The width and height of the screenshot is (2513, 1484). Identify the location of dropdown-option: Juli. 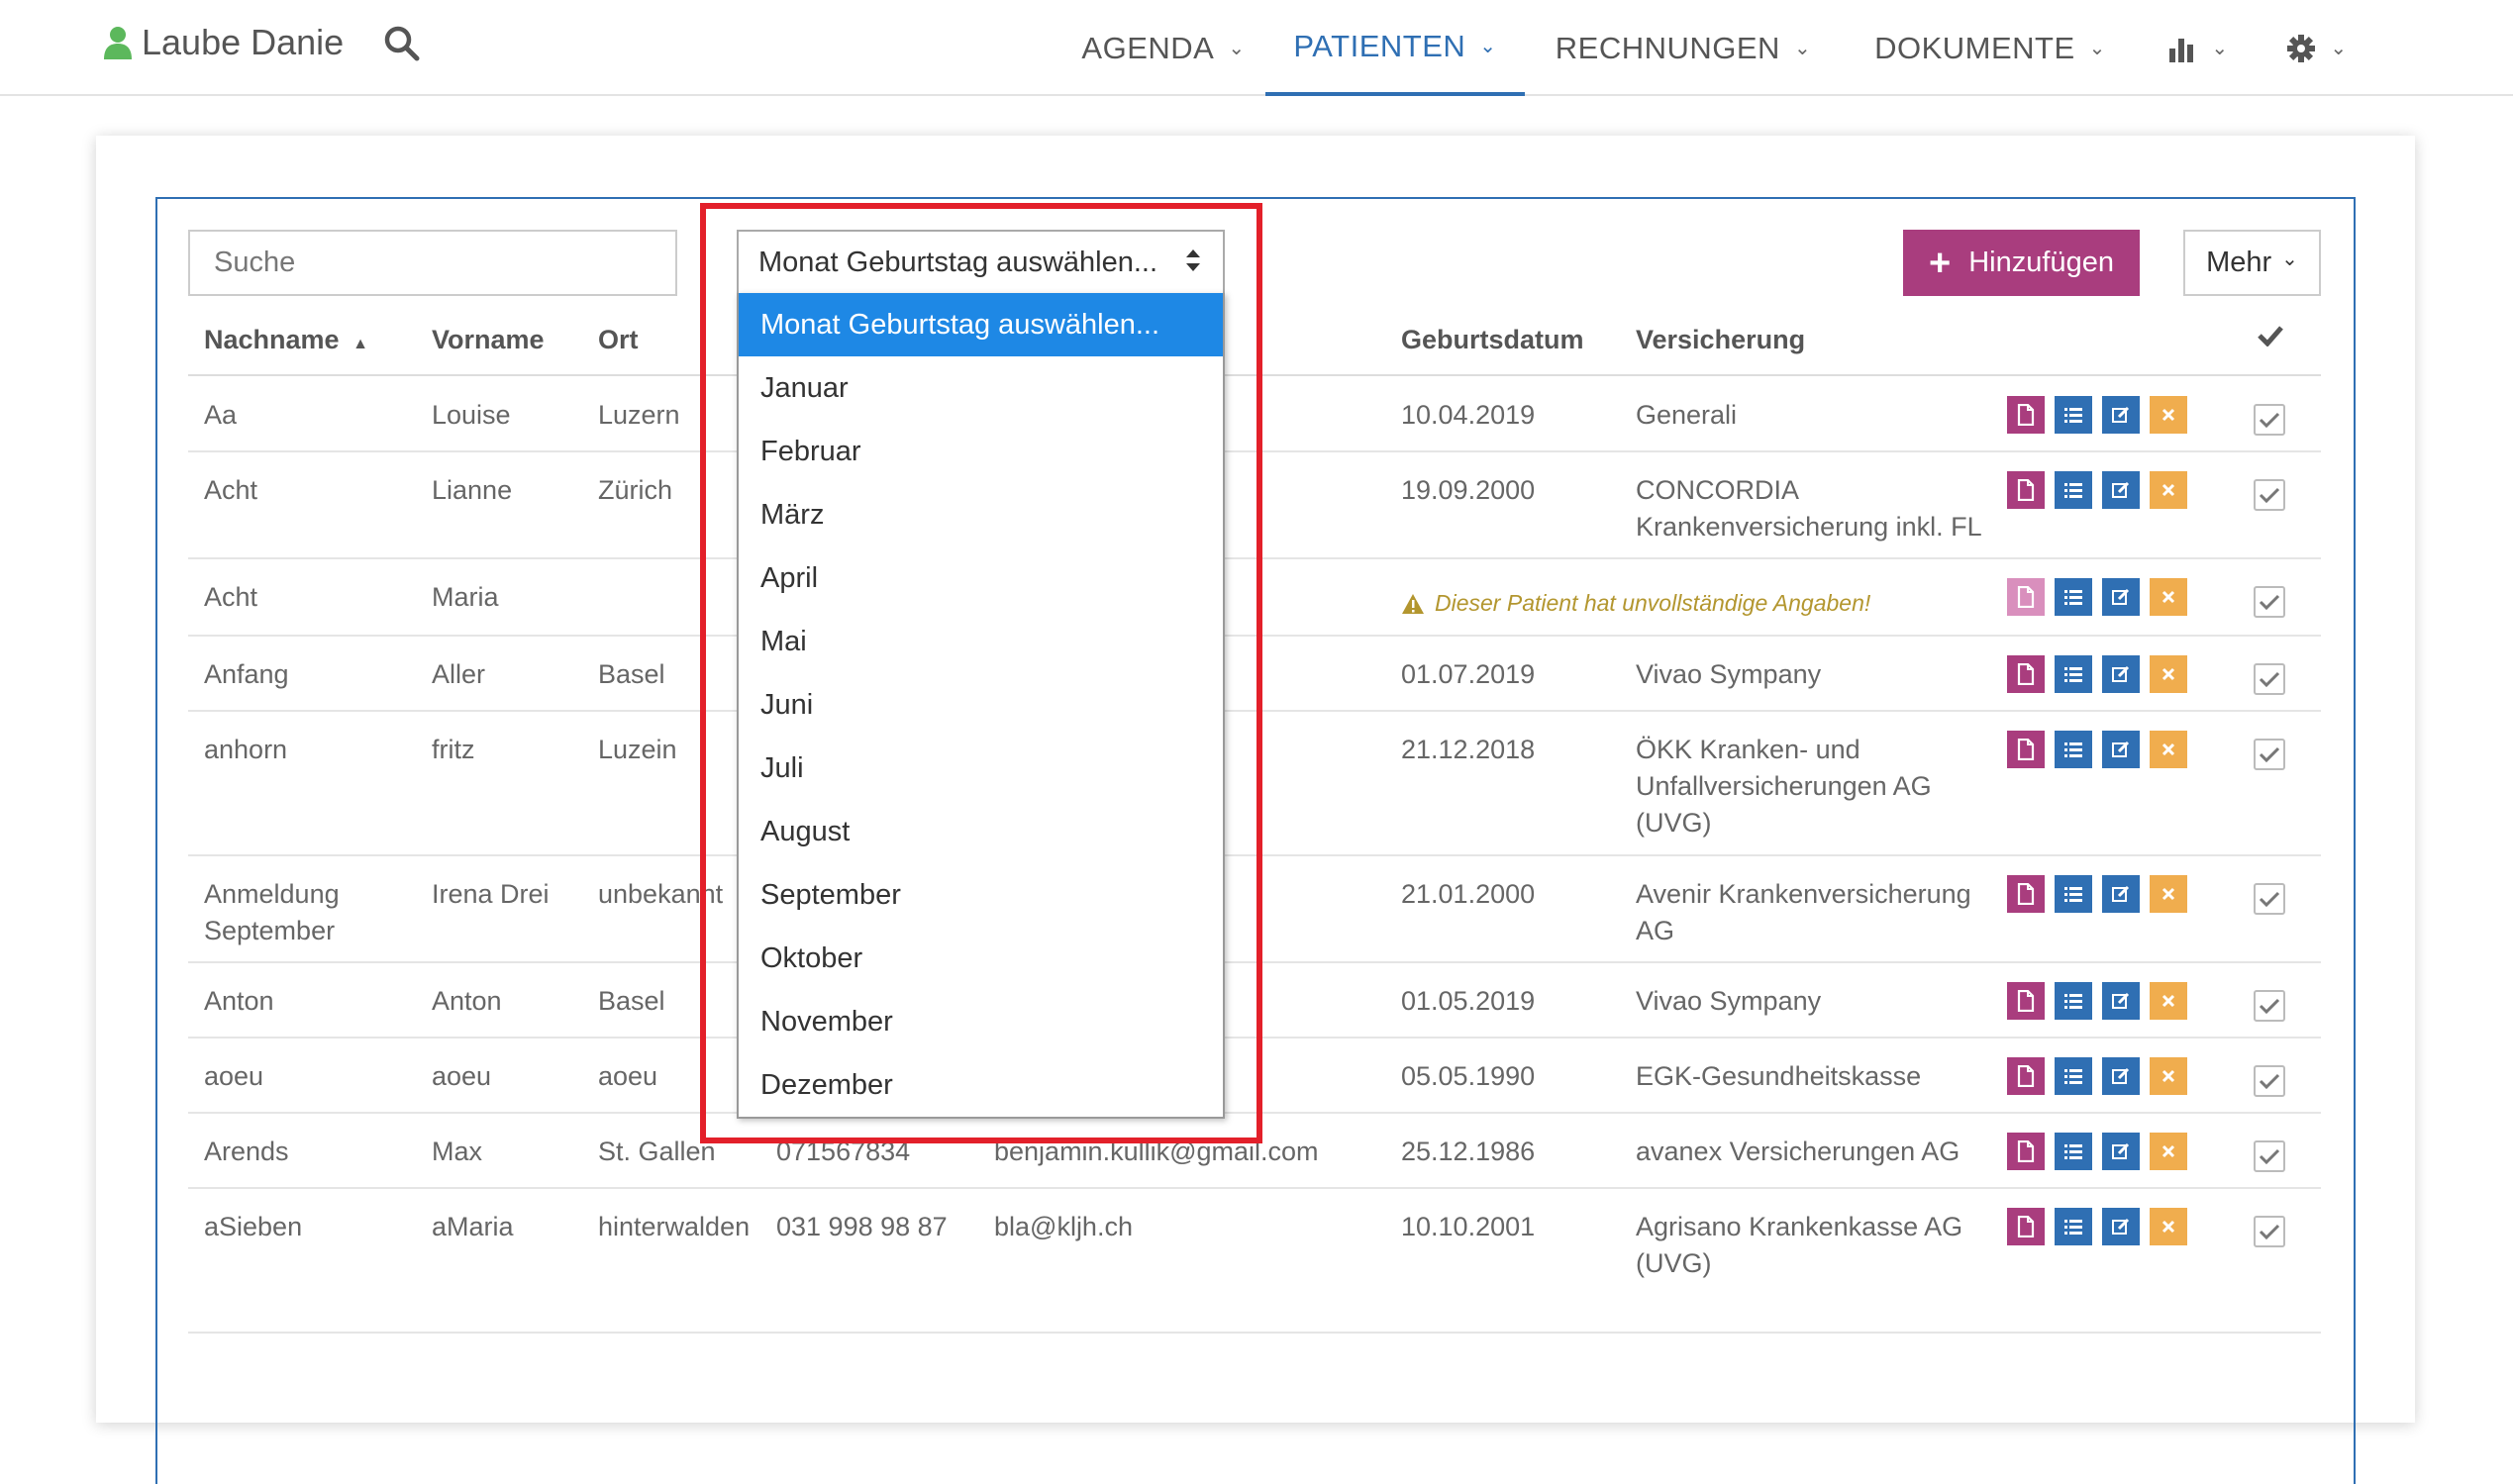
(981, 768).